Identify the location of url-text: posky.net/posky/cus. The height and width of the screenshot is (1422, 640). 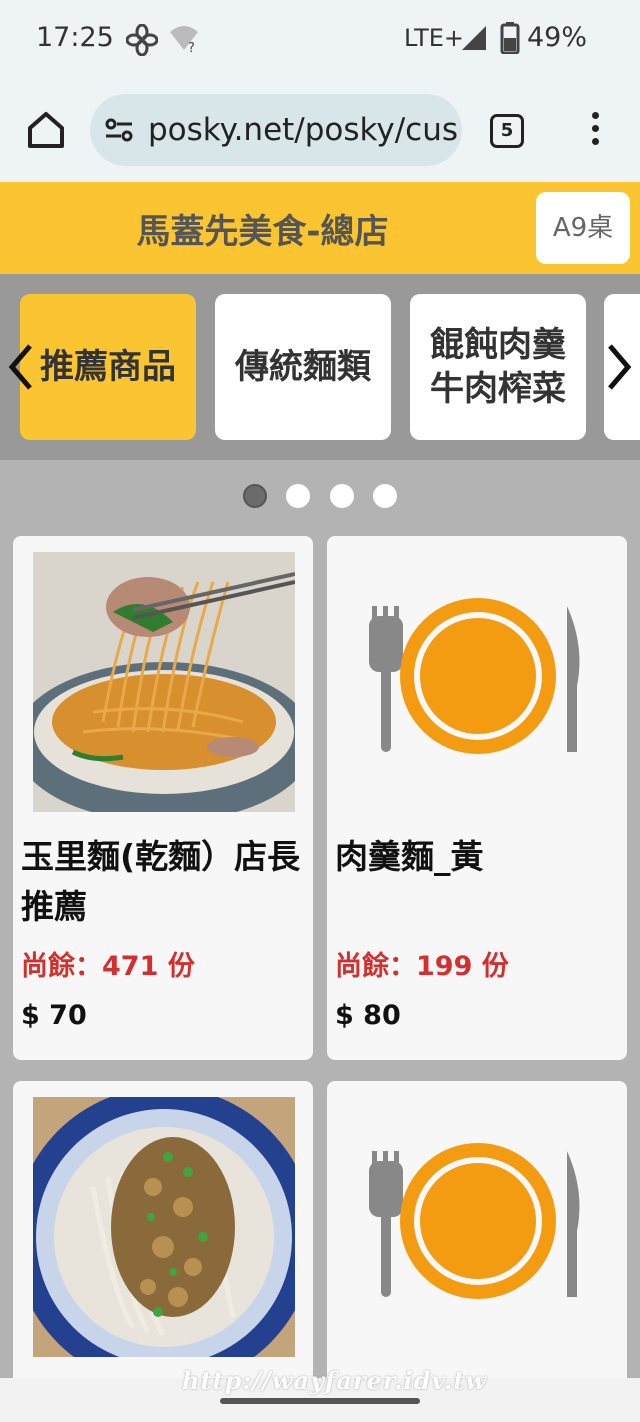
(303, 130).